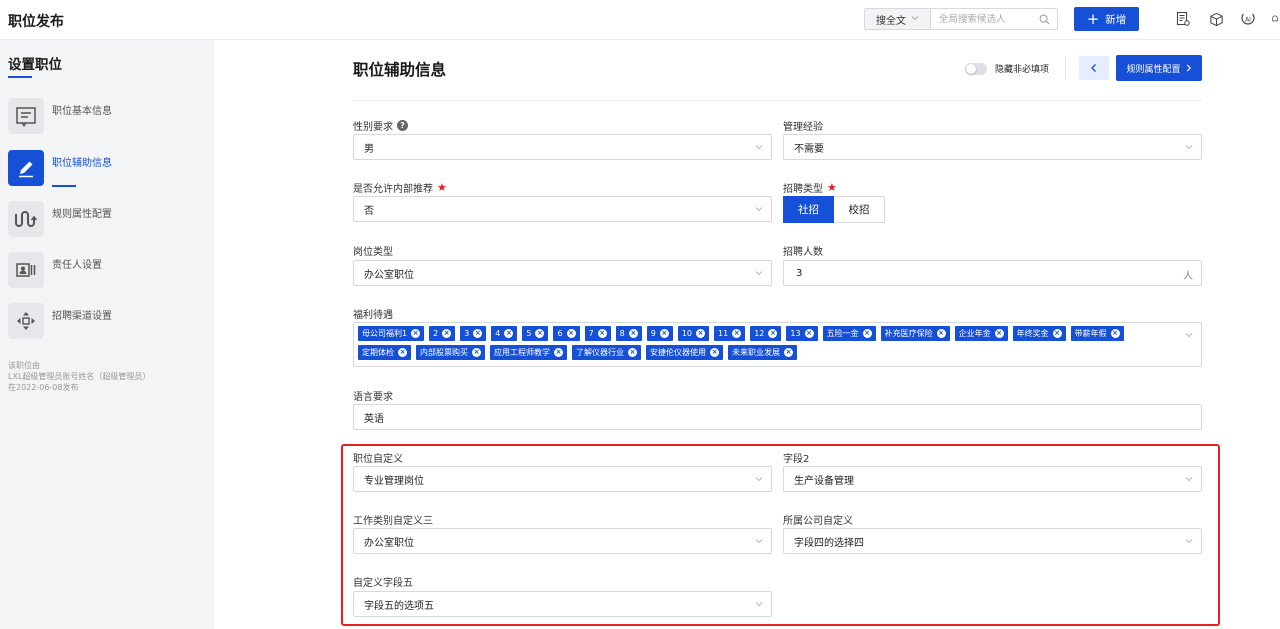  What do you see at coordinates (842, 333) in the screenshot?
I see `welfare-tag-label: 五险一金` at bounding box center [842, 333].